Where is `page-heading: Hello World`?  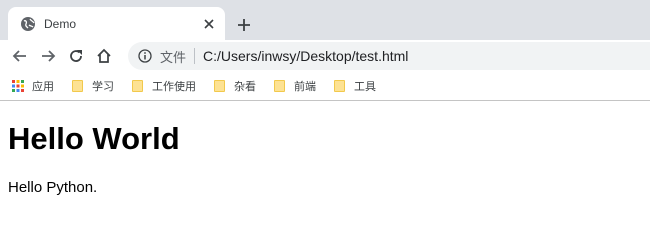 page-heading: Hello World is located at coordinates (94, 138).